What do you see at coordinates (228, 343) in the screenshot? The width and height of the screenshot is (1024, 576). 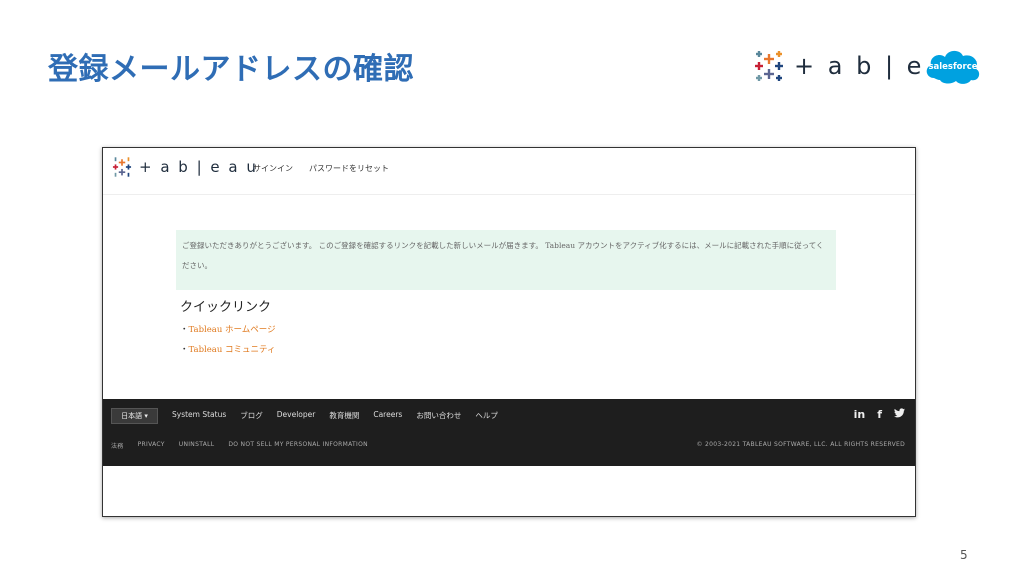 I see `quick-links-list: ・Tableau ホームページ ・Tableau コミュニティ` at bounding box center [228, 343].